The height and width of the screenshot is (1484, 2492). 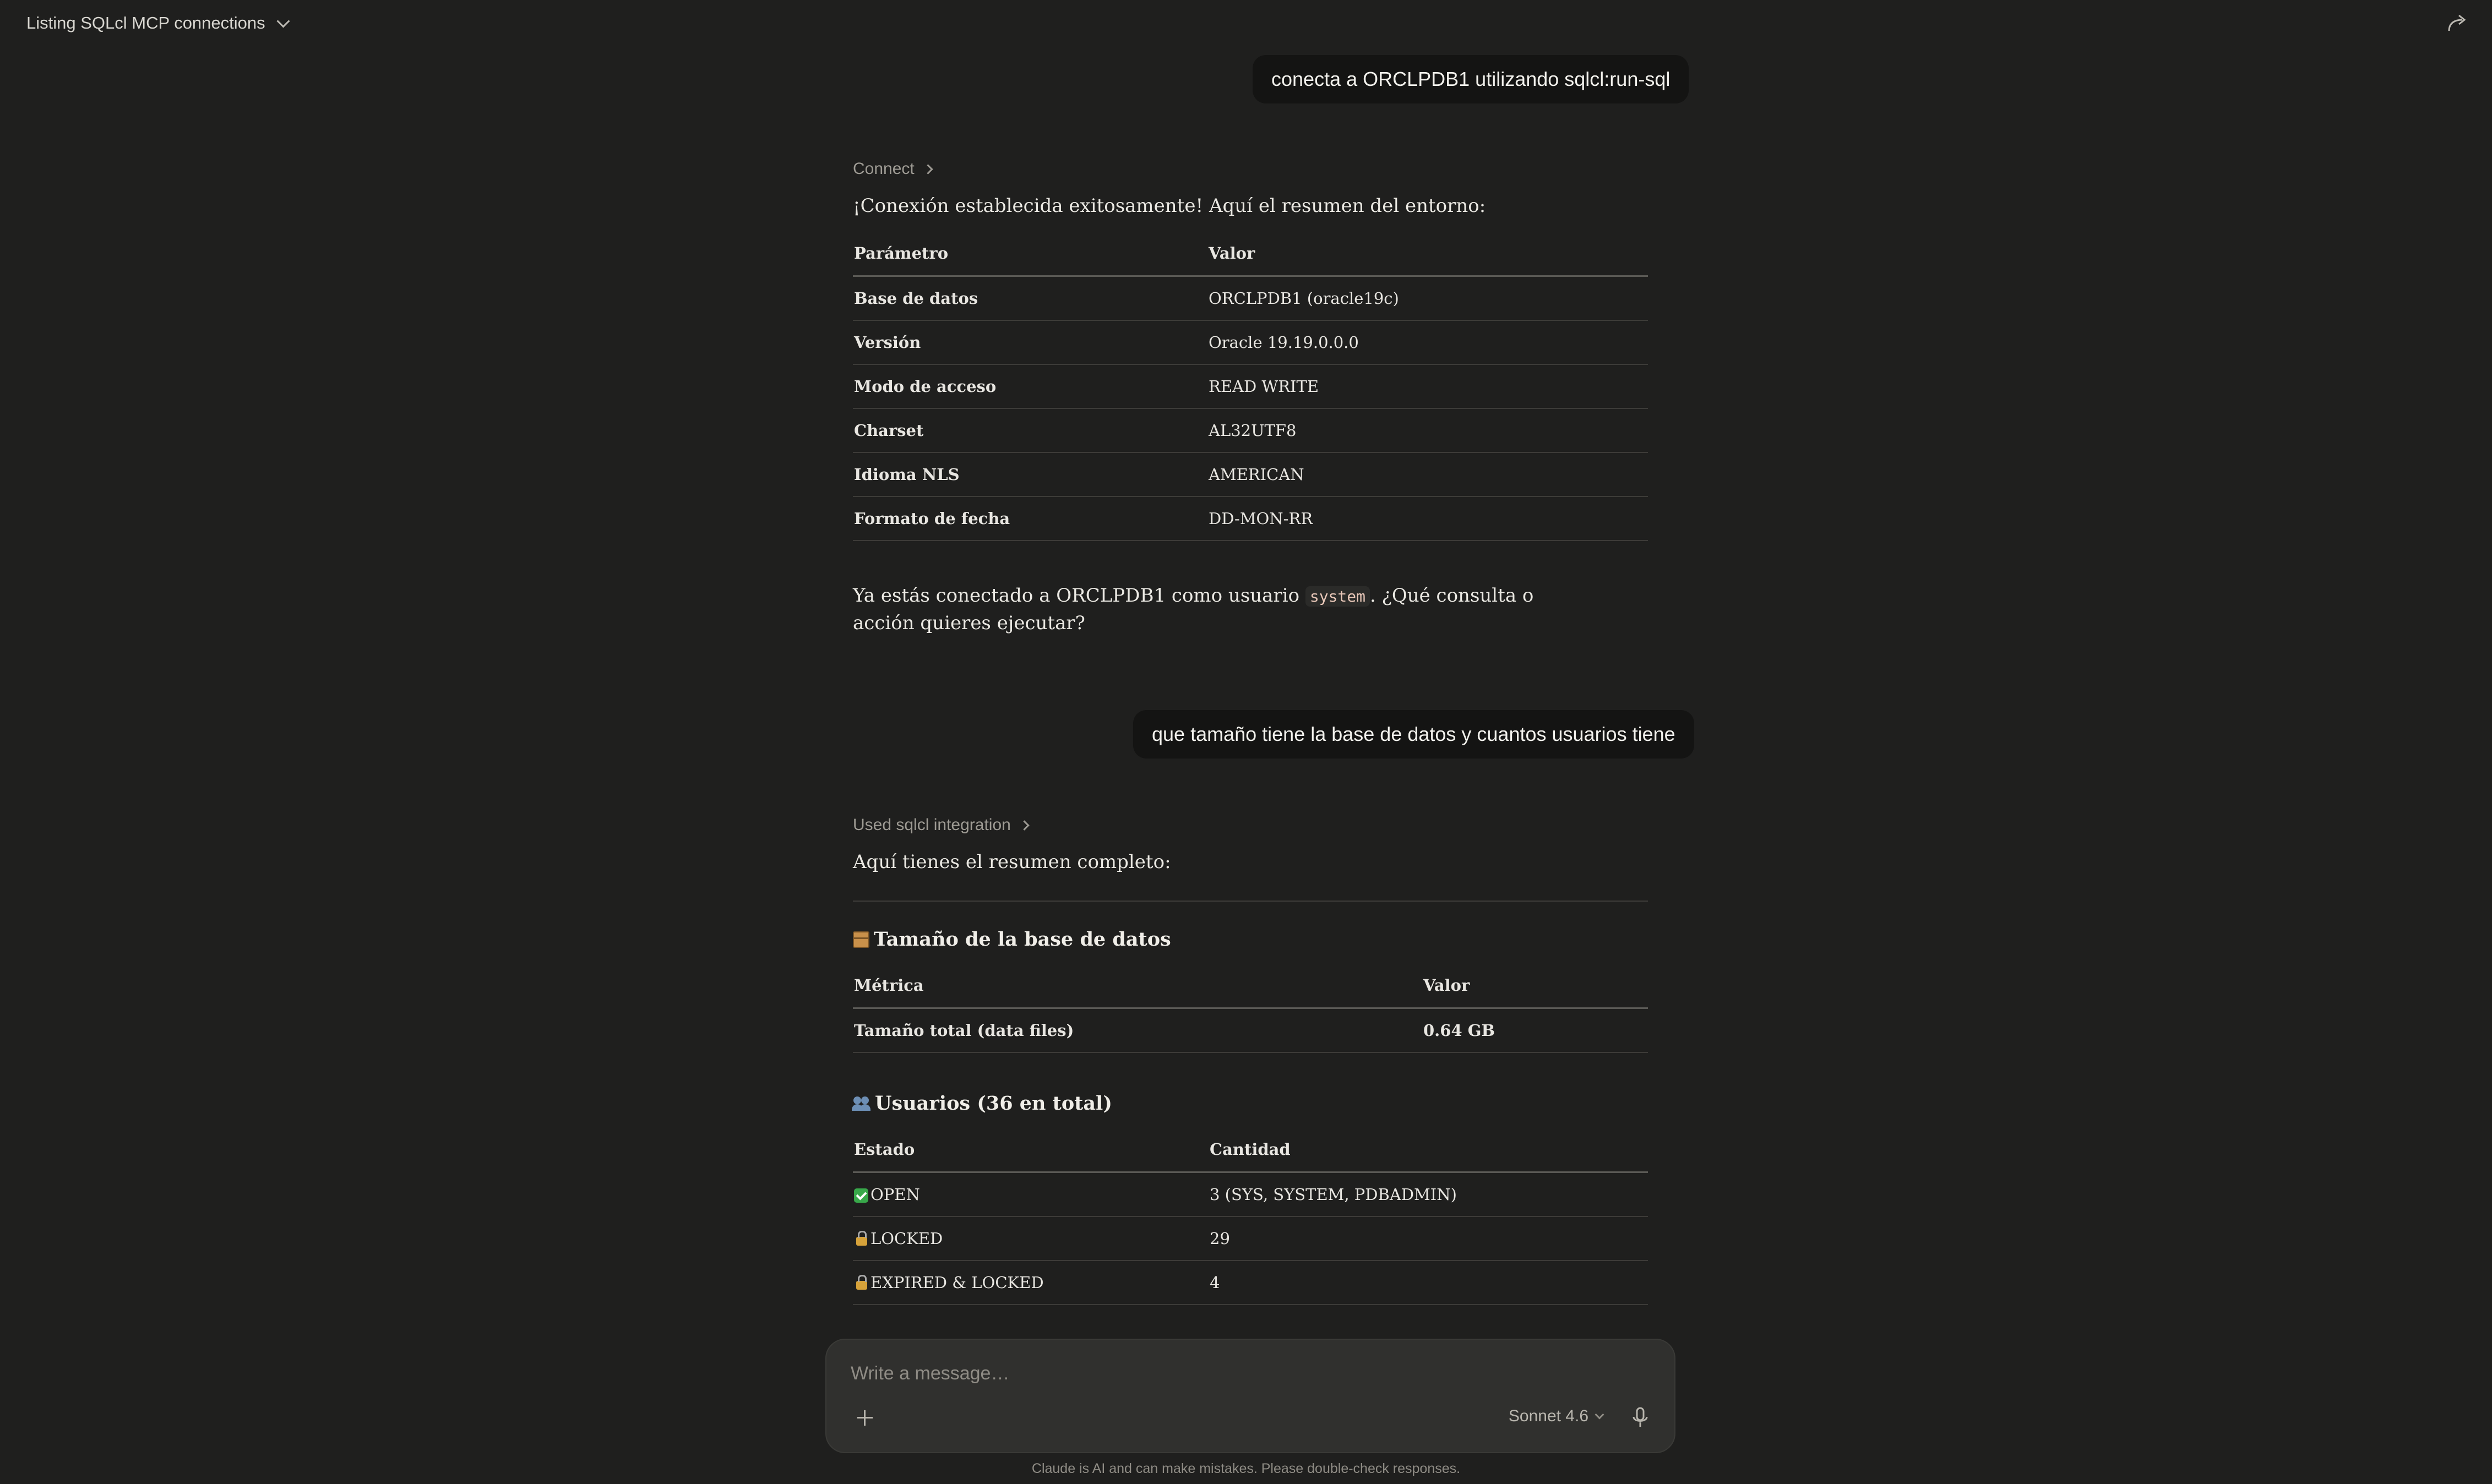 What do you see at coordinates (1022, 939) in the screenshot?
I see `section-title: Tamaño de la base de datos` at bounding box center [1022, 939].